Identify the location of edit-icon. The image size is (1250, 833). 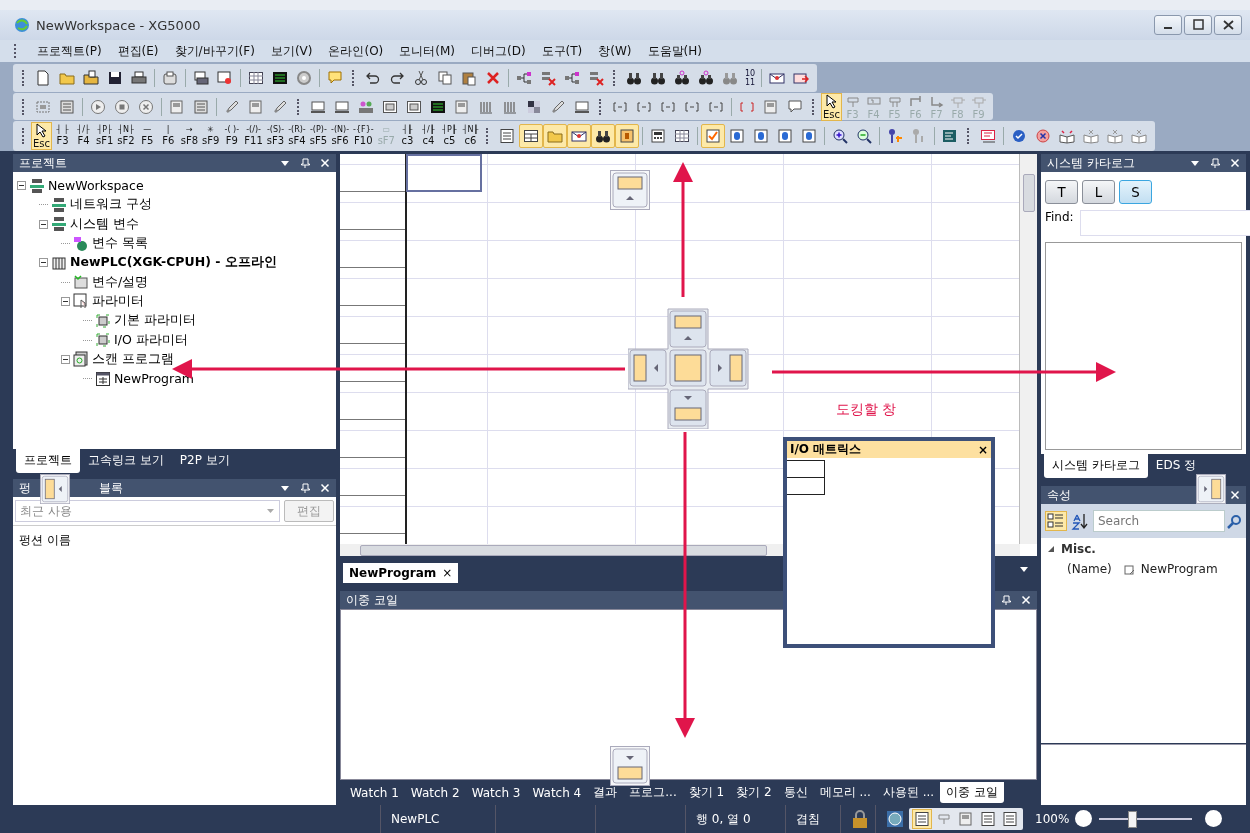
(1129, 569).